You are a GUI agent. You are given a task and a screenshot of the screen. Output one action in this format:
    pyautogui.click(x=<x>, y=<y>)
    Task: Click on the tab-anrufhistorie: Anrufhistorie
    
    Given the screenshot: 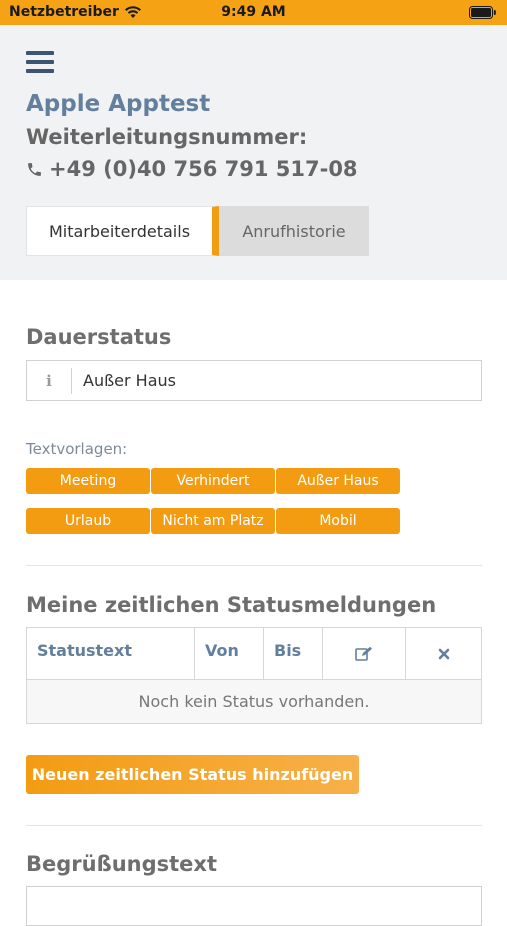 What is the action you would take?
    pyautogui.click(x=294, y=231)
    